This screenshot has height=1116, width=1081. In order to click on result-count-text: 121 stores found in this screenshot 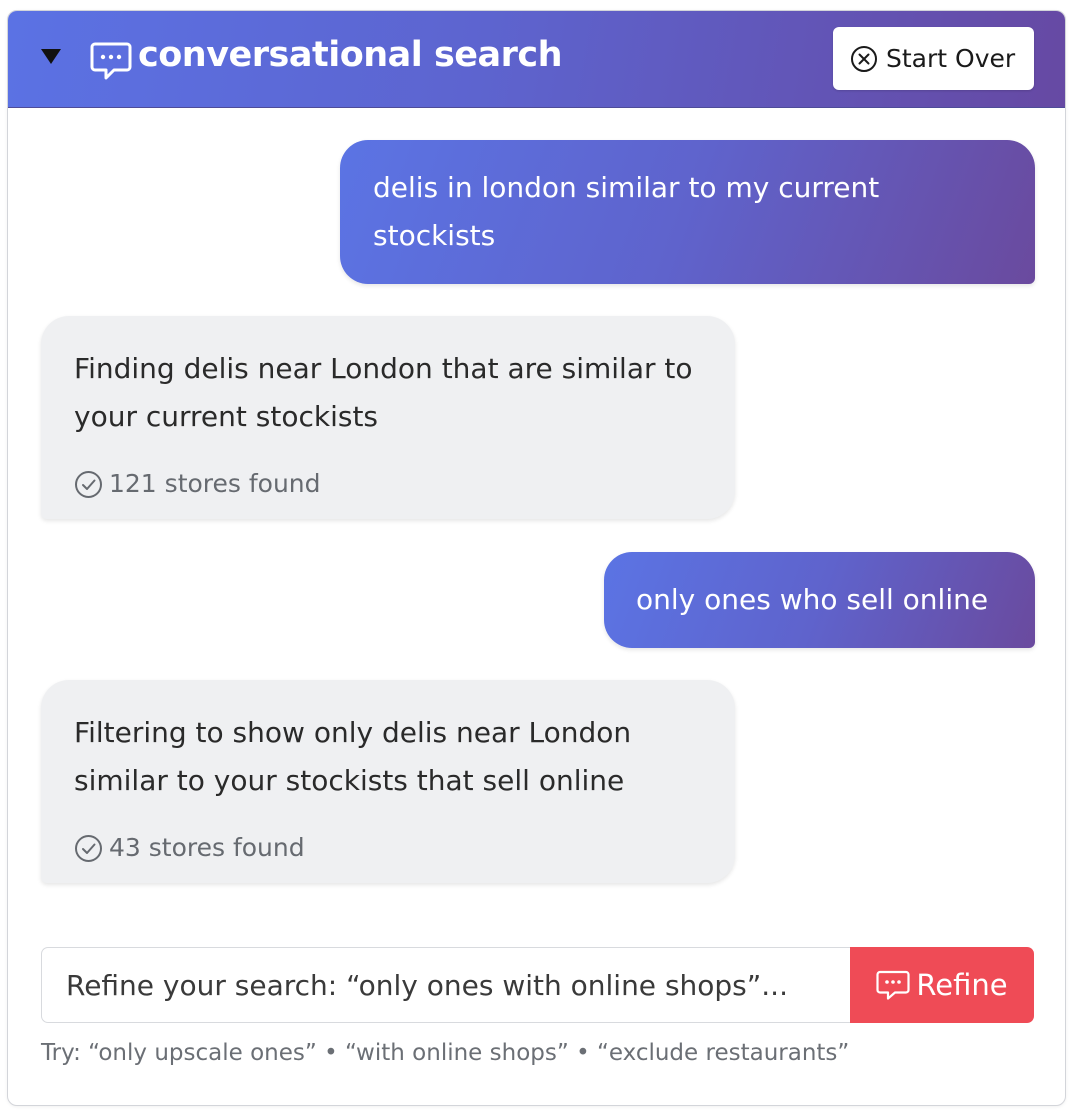, I will do `click(215, 483)`.